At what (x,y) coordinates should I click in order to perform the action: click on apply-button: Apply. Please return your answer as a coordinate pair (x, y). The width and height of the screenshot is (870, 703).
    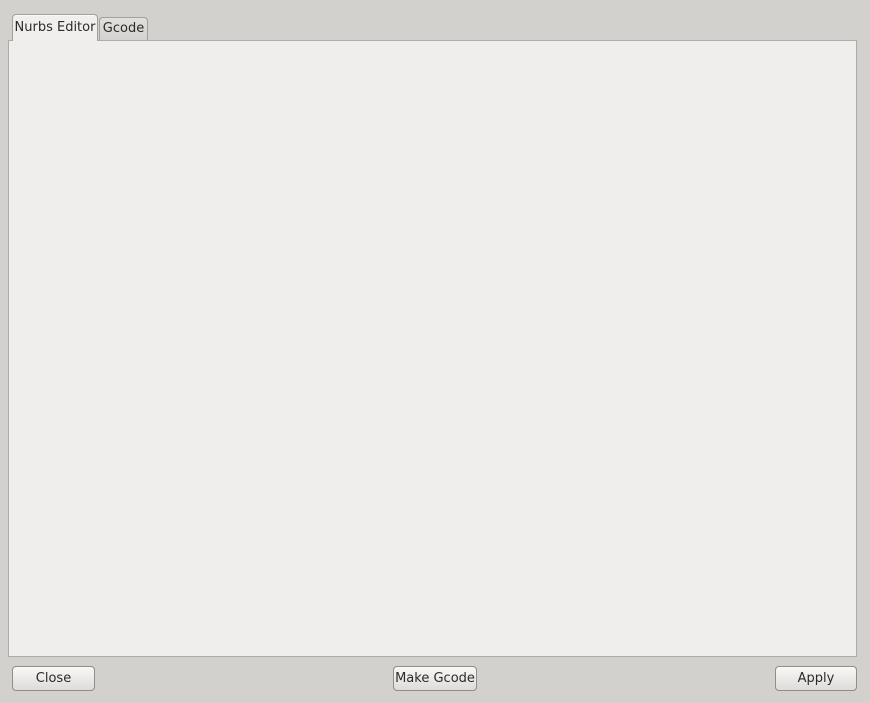
    Looking at the image, I should click on (816, 678).